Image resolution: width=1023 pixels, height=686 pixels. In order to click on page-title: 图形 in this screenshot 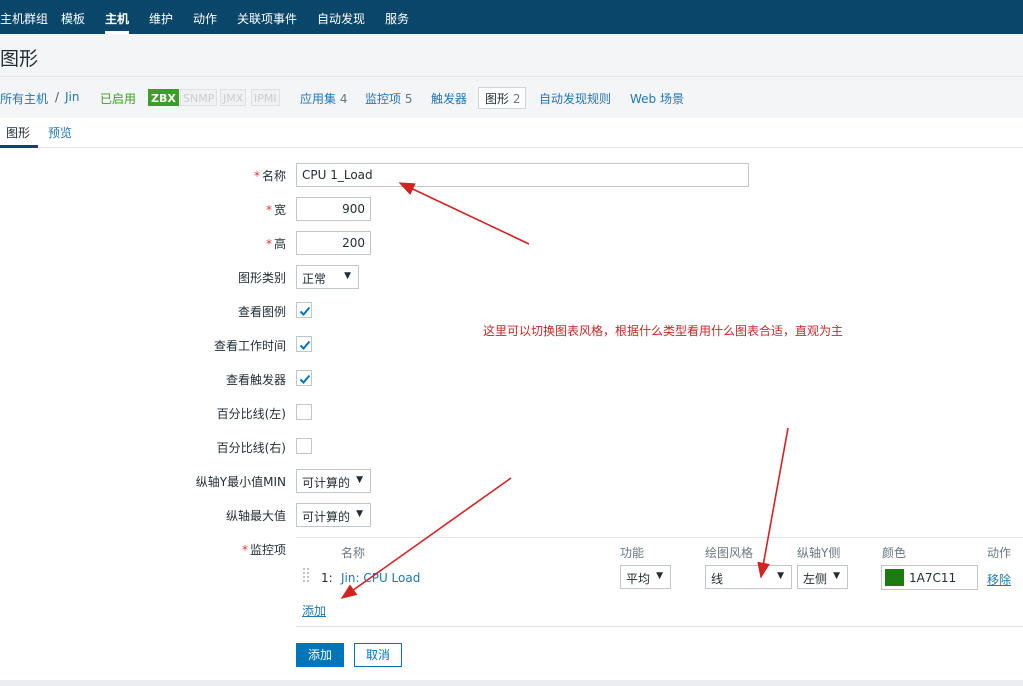, I will do `click(19, 59)`.